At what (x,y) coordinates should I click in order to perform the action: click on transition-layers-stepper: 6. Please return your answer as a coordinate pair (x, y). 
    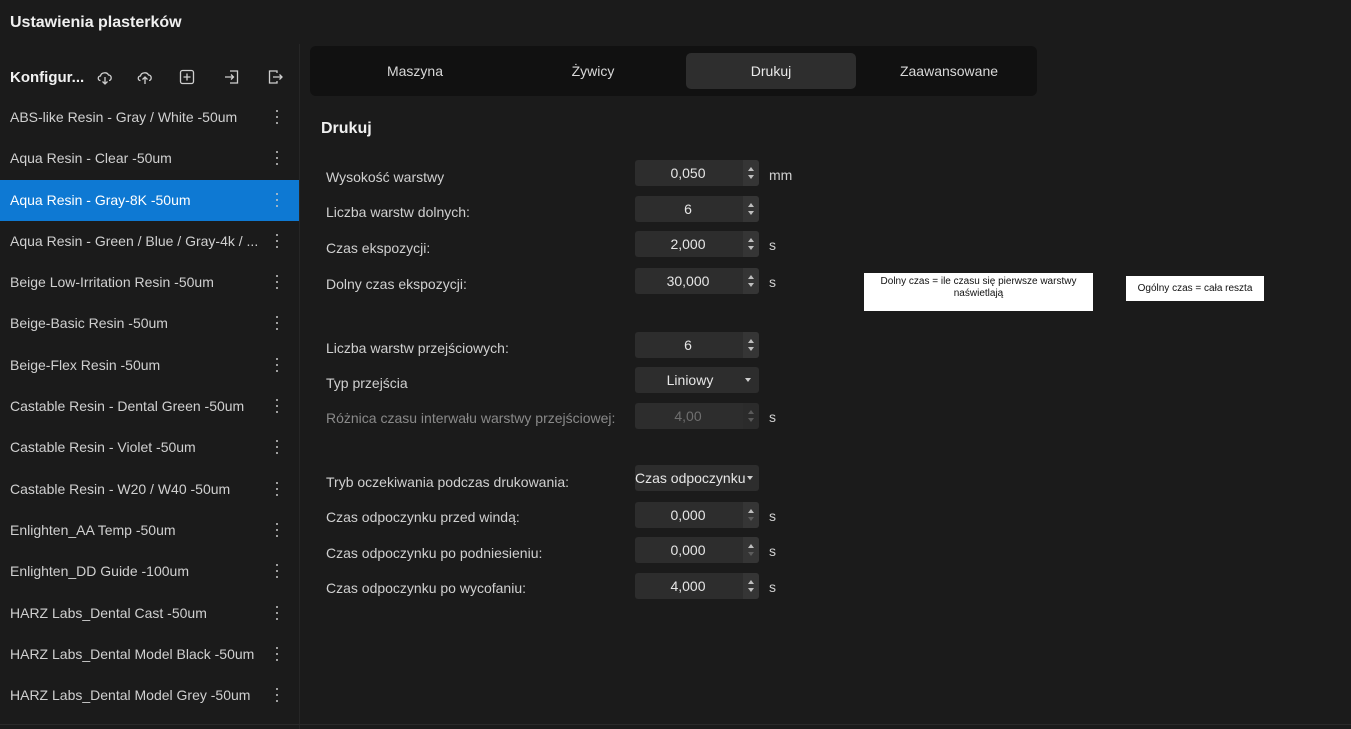
    Looking at the image, I should click on (697, 345).